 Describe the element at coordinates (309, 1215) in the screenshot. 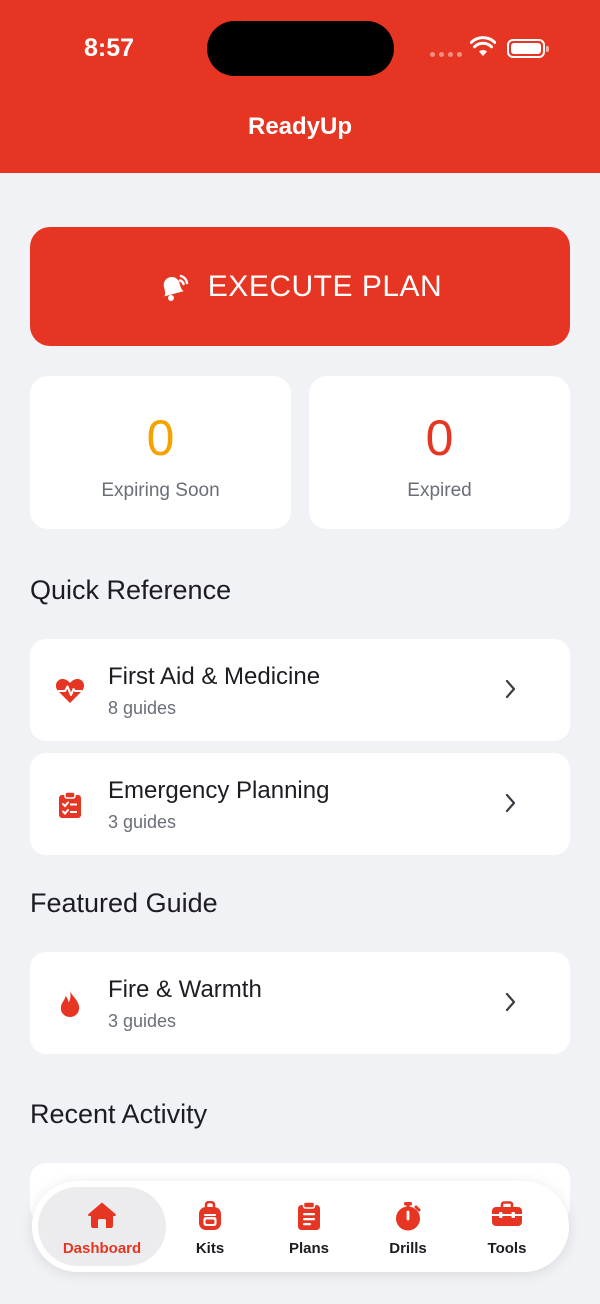

I see `clipboard-icon` at that location.